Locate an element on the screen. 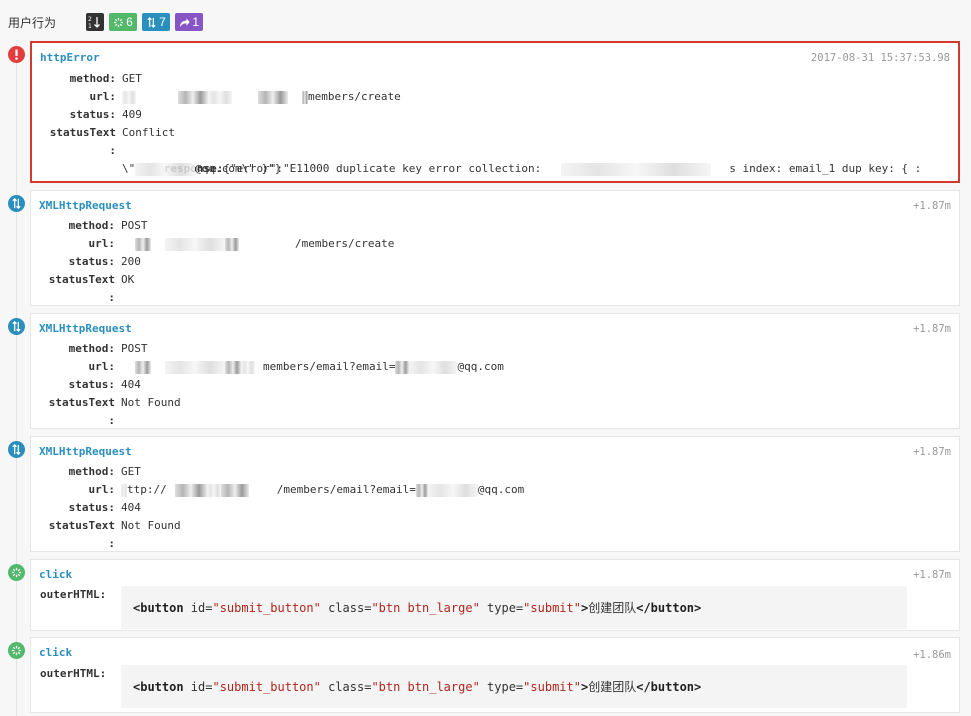 The image size is (971, 716). value-status-text: Conflict is located at coordinates (148, 132).